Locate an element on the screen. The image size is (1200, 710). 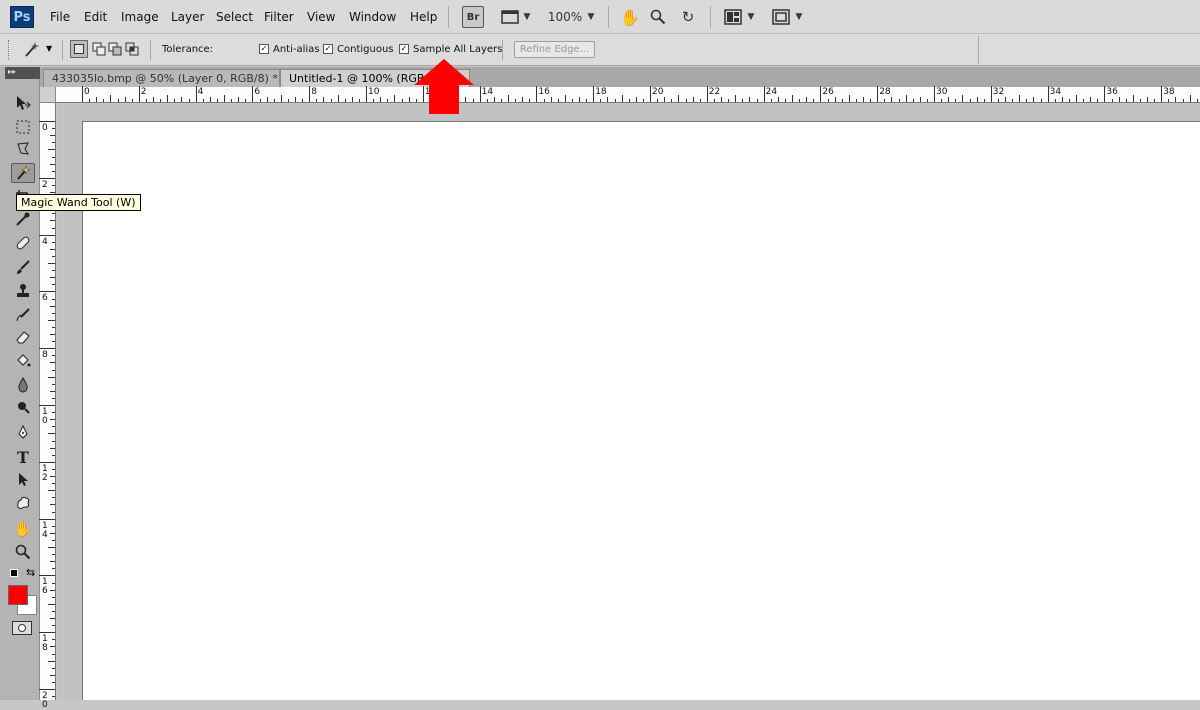
rotate-view-icon: ↻ is located at coordinates (688, 17).